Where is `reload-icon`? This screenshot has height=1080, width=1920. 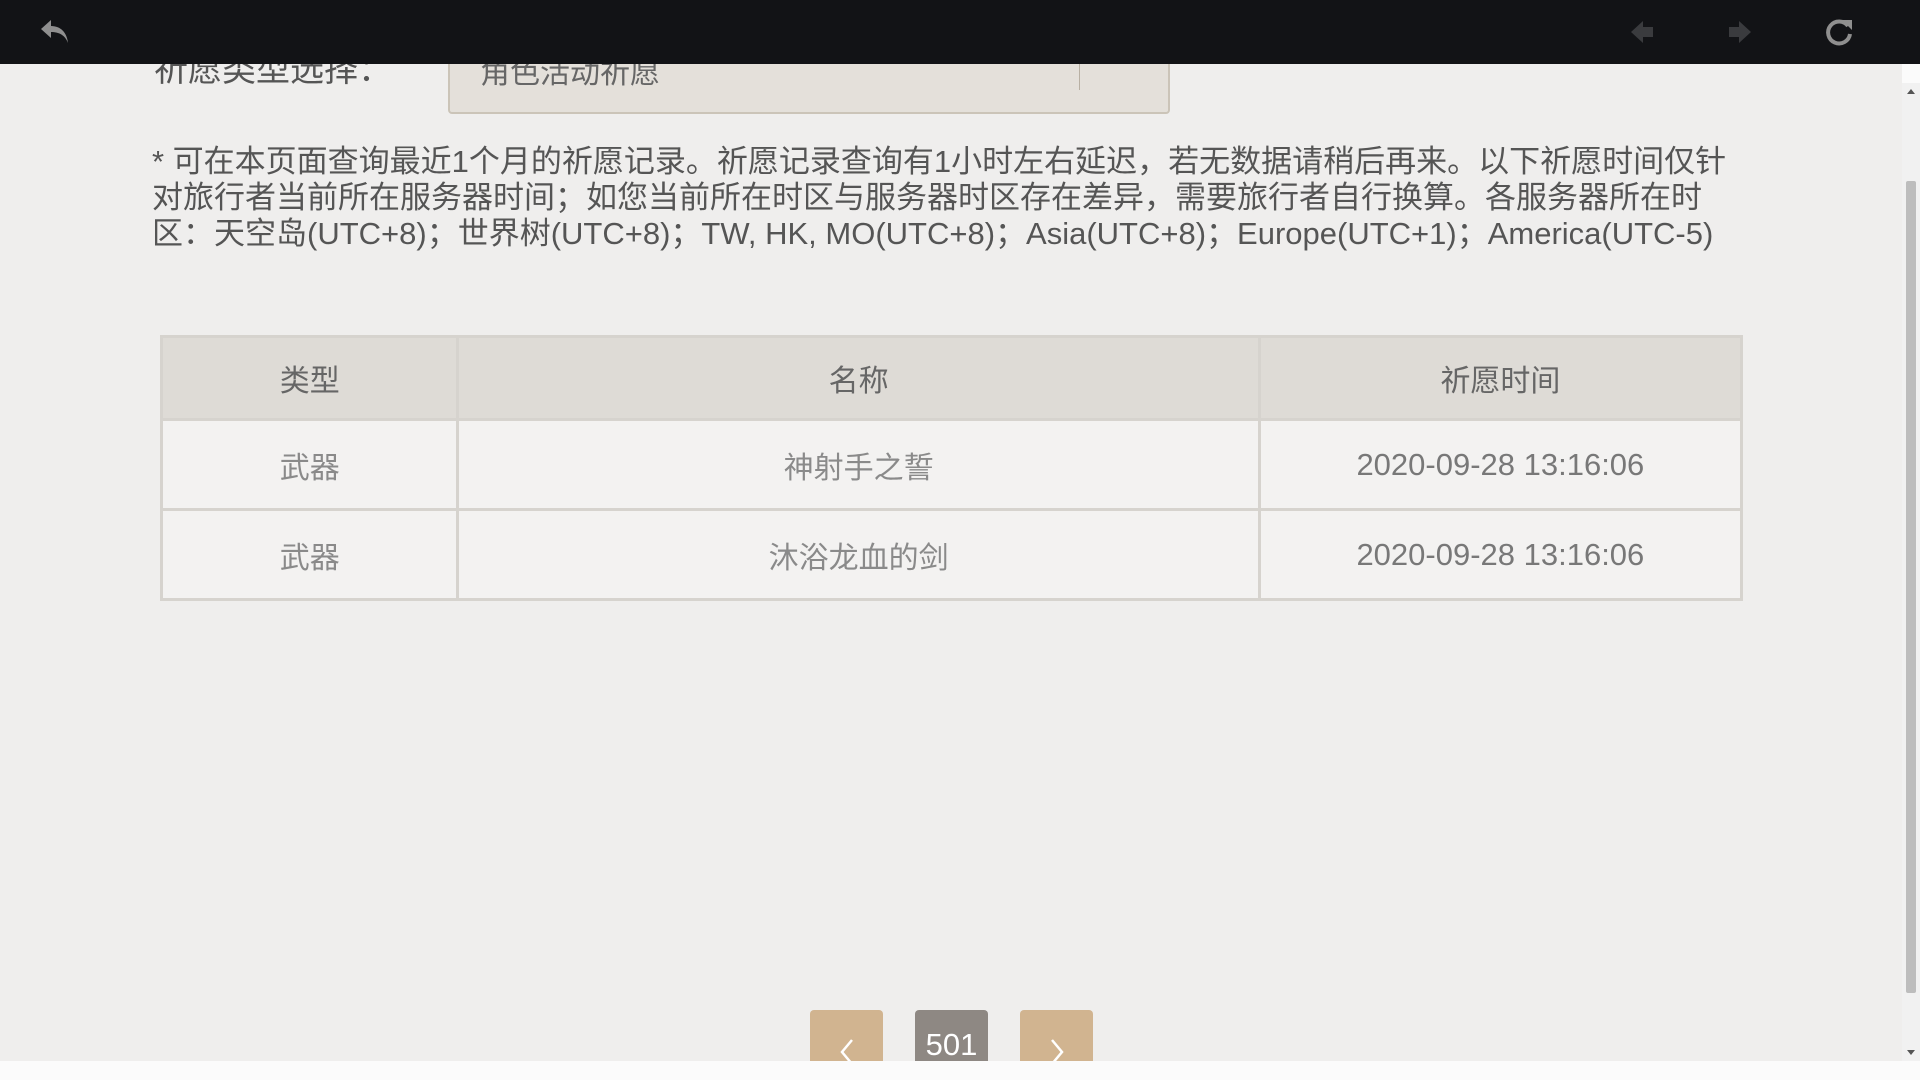 reload-icon is located at coordinates (1839, 32).